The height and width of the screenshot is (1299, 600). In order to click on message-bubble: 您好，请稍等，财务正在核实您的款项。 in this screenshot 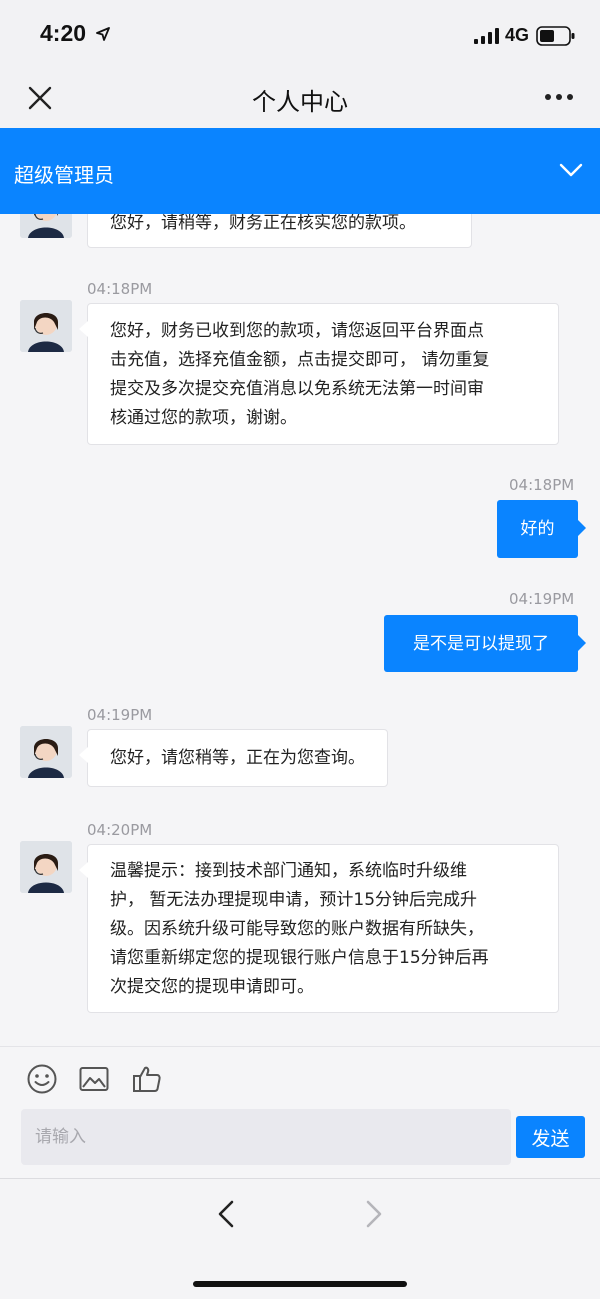, I will do `click(279, 231)`.